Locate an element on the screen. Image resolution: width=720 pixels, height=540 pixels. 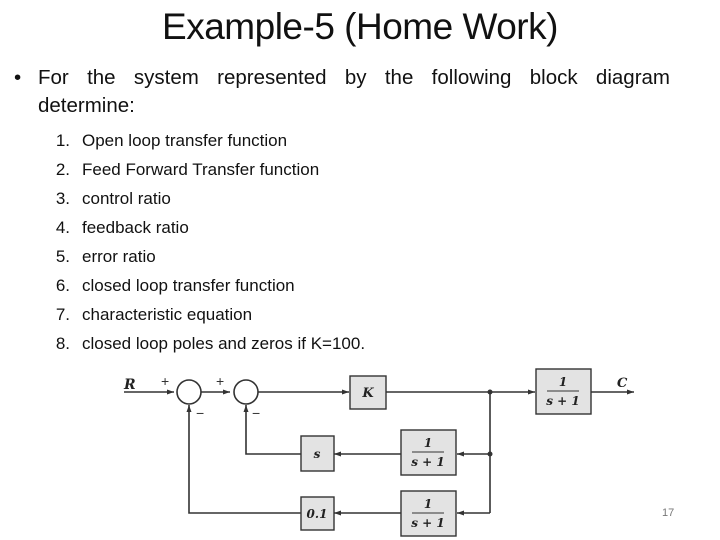
outer-filter-numerator: 1 is located at coordinates (428, 504).